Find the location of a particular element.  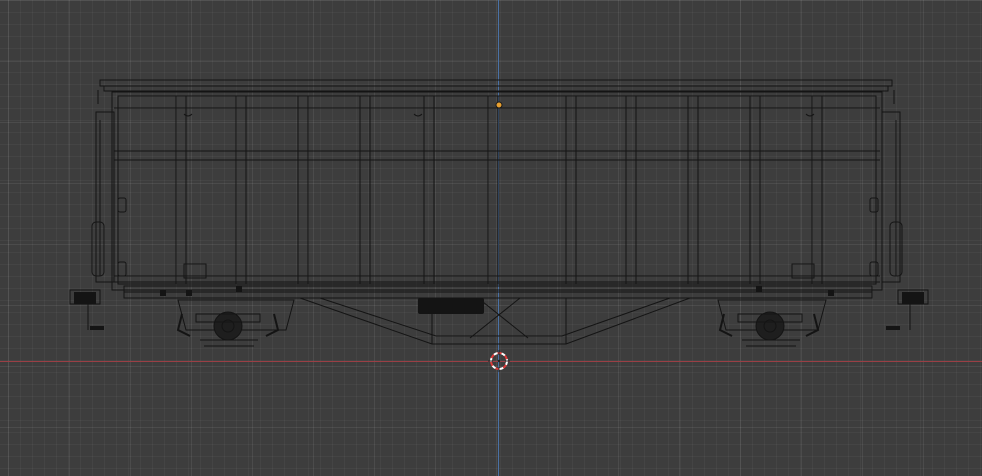

fuel-tank is located at coordinates (451, 306).